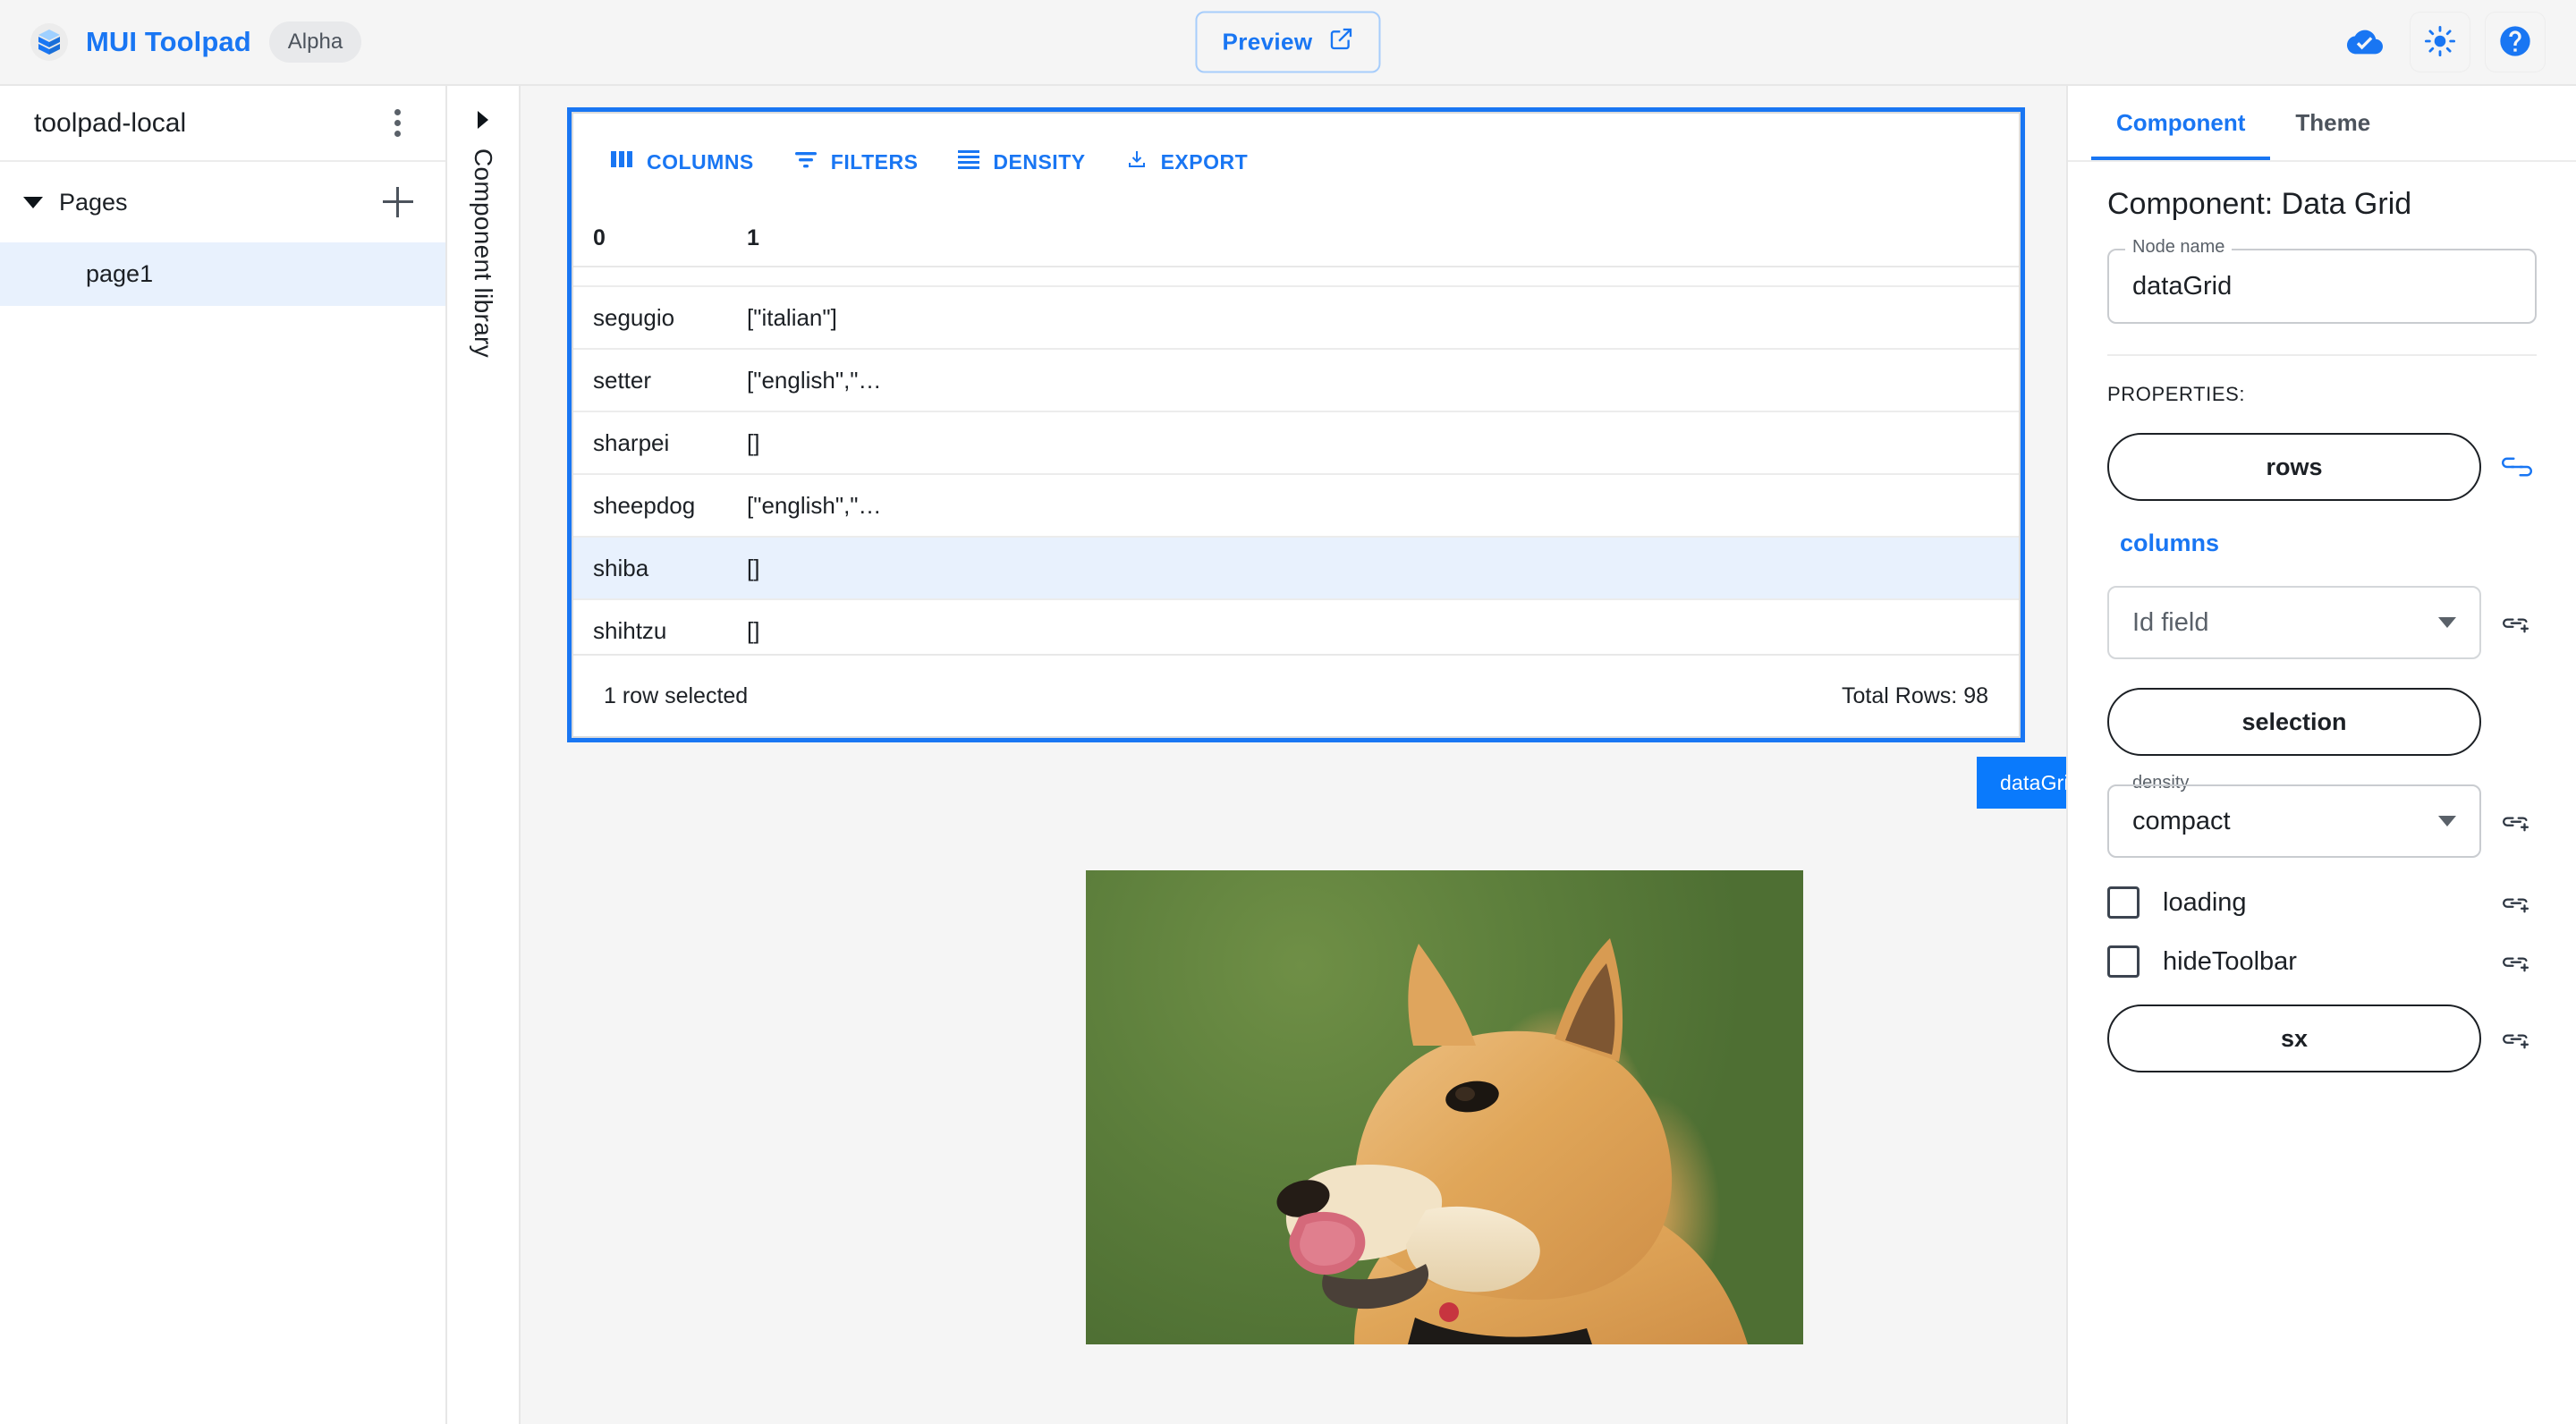 Image resolution: width=2576 pixels, height=1424 pixels. I want to click on export-button: EXPORT, so click(1187, 162).